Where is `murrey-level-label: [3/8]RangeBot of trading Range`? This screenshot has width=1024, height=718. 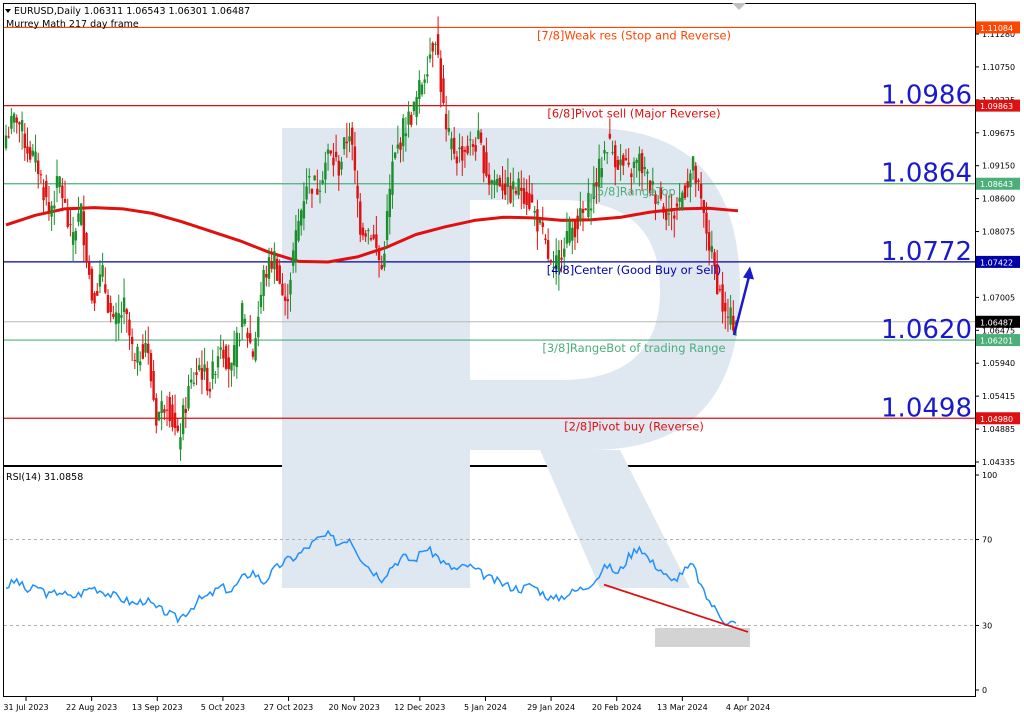 murrey-level-label: [3/8]RangeBot of trading Range is located at coordinates (633, 348).